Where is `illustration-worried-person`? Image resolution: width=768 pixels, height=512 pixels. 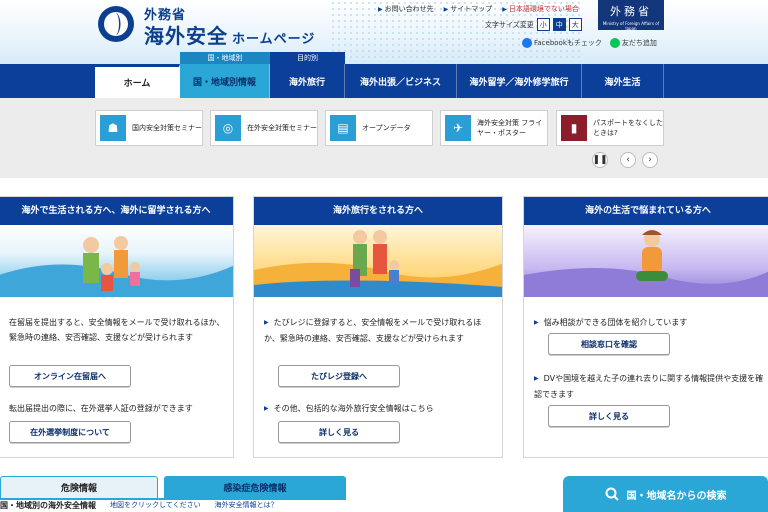
illustration-worried-person is located at coordinates (646, 261).